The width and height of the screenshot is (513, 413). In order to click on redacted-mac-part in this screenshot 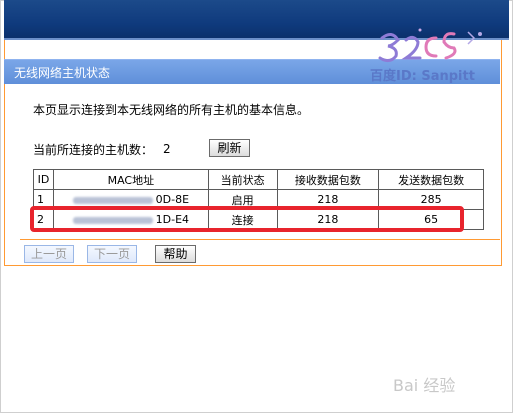, I will do `click(112, 200)`.